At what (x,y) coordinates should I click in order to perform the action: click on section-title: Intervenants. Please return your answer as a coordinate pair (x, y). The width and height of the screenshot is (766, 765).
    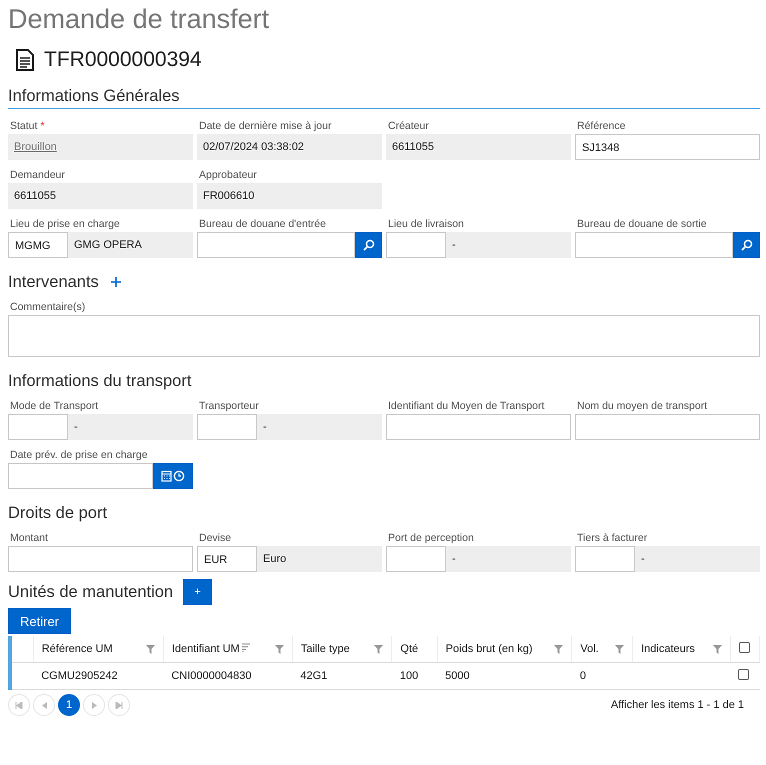
    Looking at the image, I should click on (53, 282).